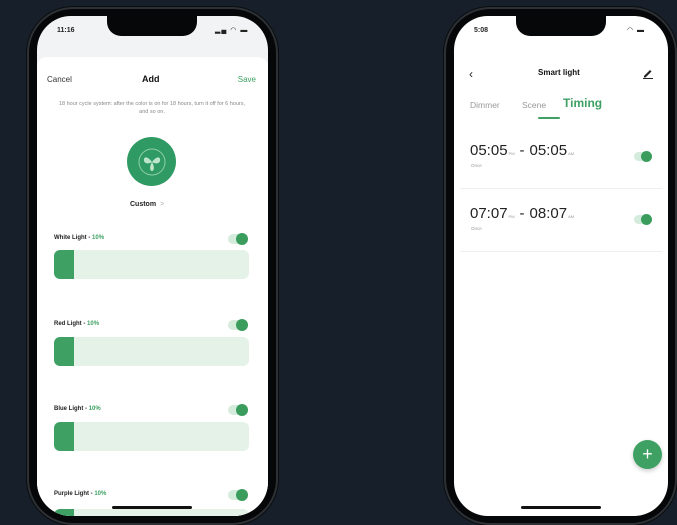  Describe the element at coordinates (648, 75) in the screenshot. I see `edit-icon` at that location.